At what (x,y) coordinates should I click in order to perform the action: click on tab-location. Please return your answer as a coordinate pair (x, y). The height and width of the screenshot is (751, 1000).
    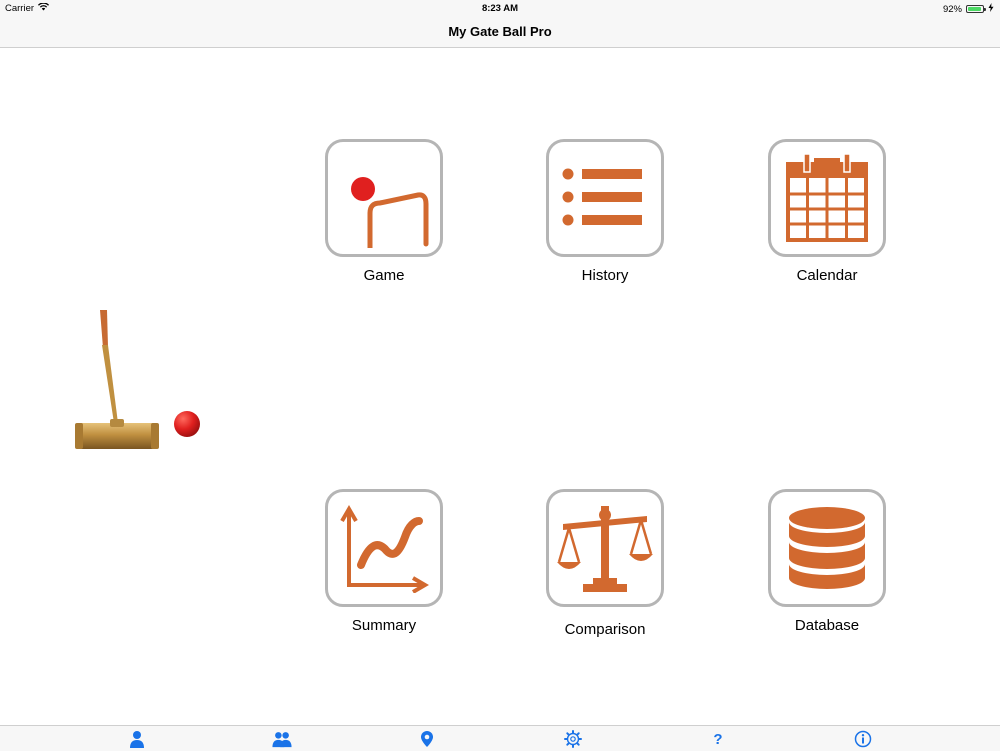
    Looking at the image, I should click on (427, 739).